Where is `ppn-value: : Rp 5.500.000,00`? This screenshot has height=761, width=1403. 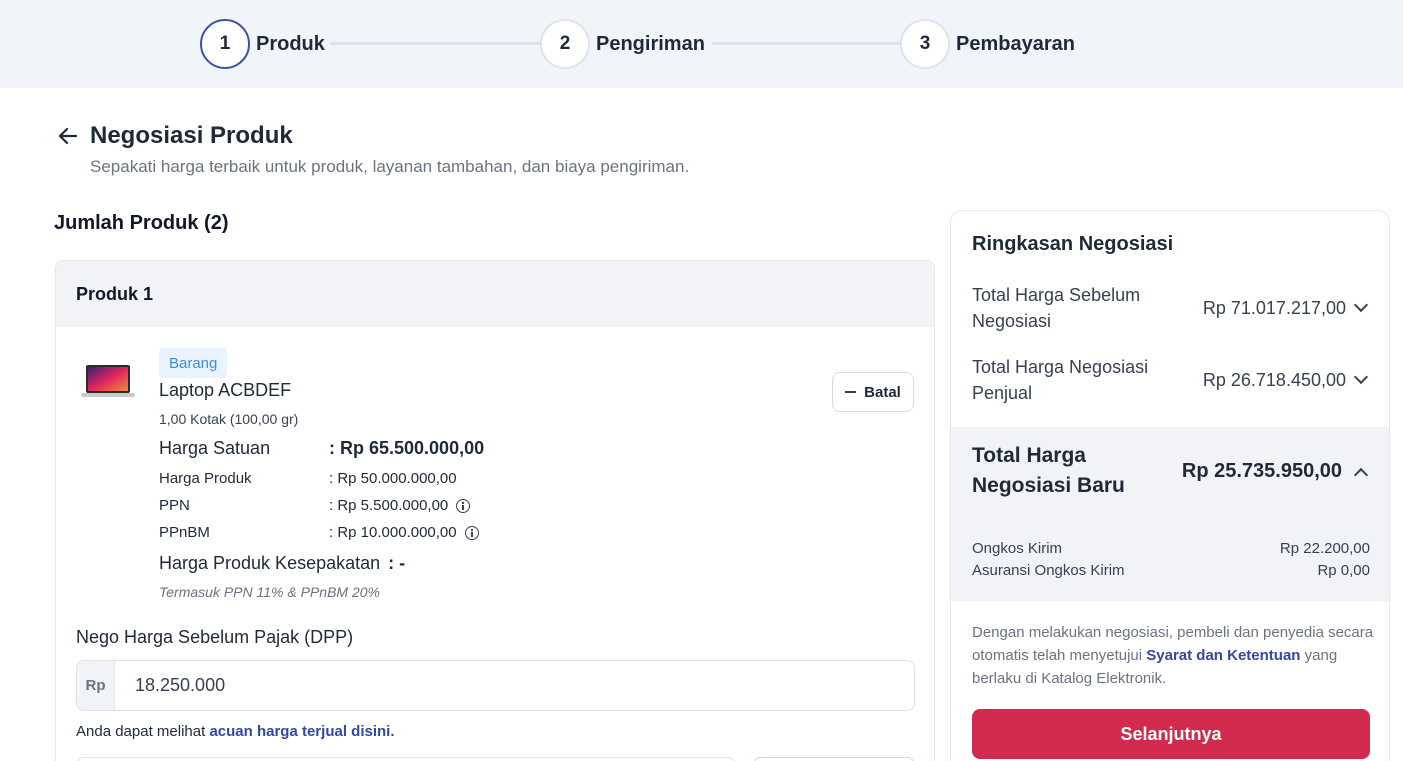
ppn-value: : Rp 5.500.000,00 is located at coordinates (389, 505).